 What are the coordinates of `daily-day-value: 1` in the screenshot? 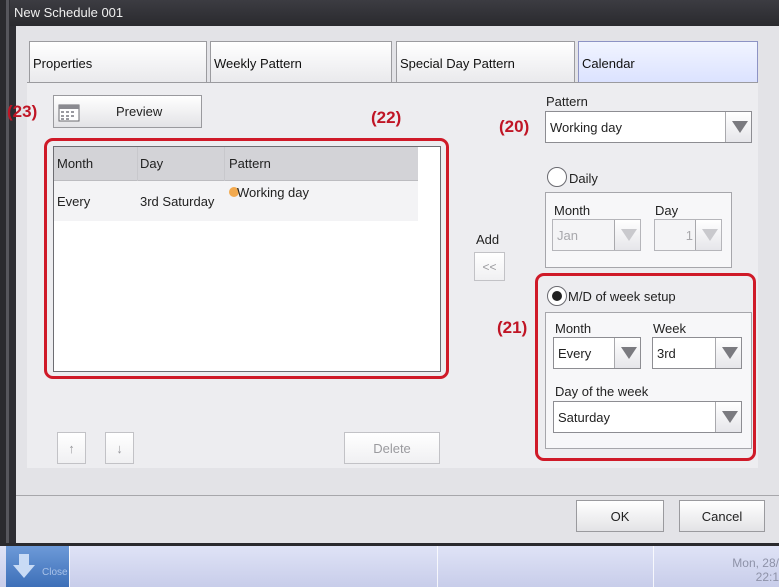 It's located at (689, 235).